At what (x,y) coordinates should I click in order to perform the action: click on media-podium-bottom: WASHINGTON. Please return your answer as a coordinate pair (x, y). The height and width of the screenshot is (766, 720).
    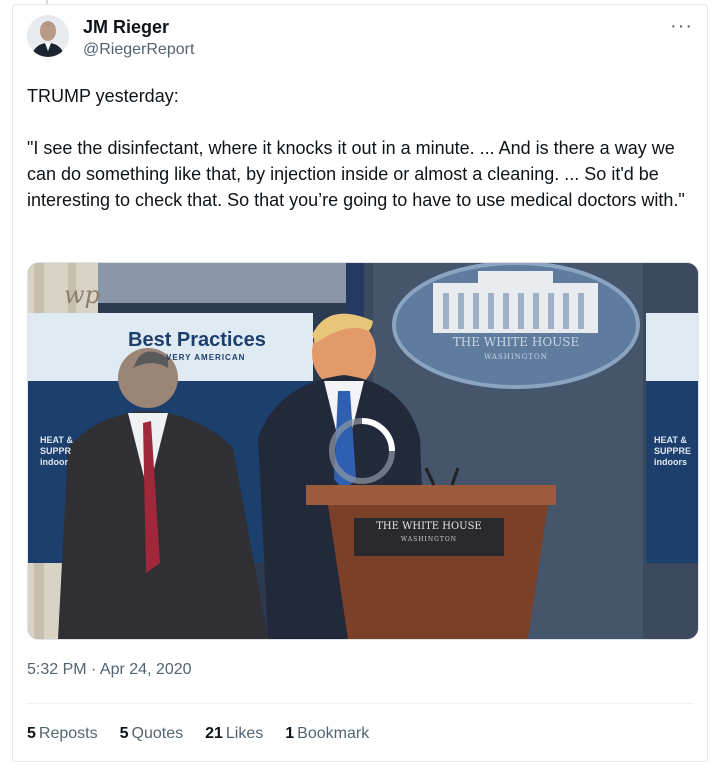
    Looking at the image, I should click on (429, 539).